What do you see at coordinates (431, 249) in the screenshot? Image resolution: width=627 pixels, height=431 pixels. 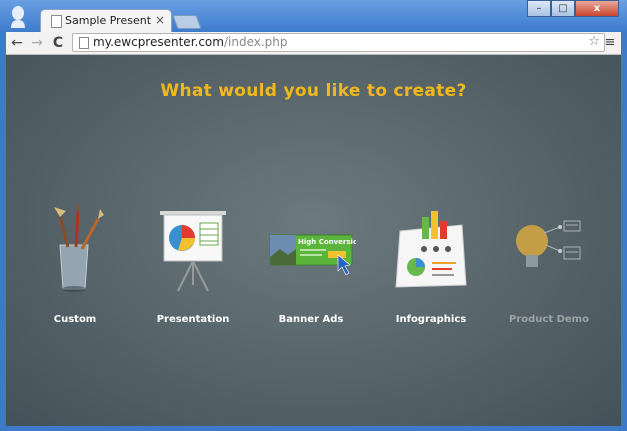 I see `infographic-icon` at bounding box center [431, 249].